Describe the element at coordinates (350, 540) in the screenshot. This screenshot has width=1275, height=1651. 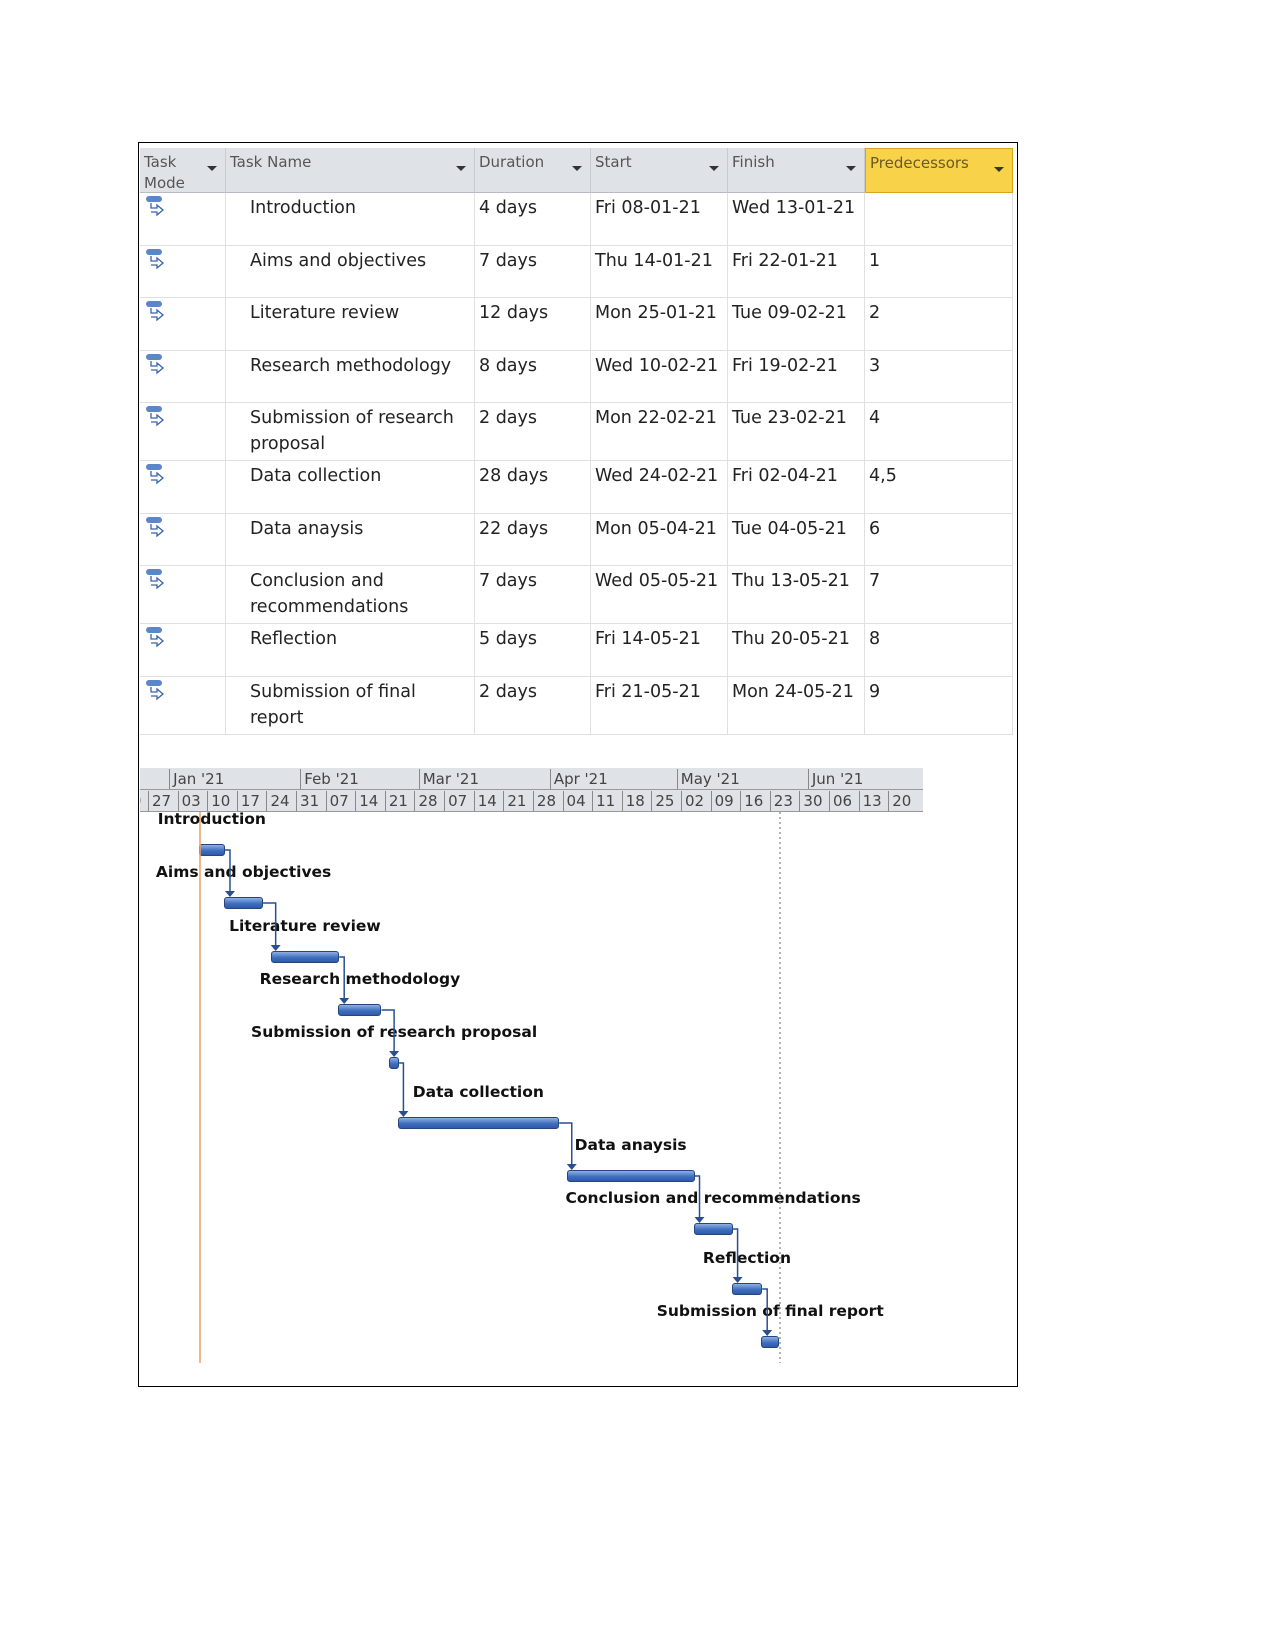
I see `task-name-cell: Data anaysis` at that location.